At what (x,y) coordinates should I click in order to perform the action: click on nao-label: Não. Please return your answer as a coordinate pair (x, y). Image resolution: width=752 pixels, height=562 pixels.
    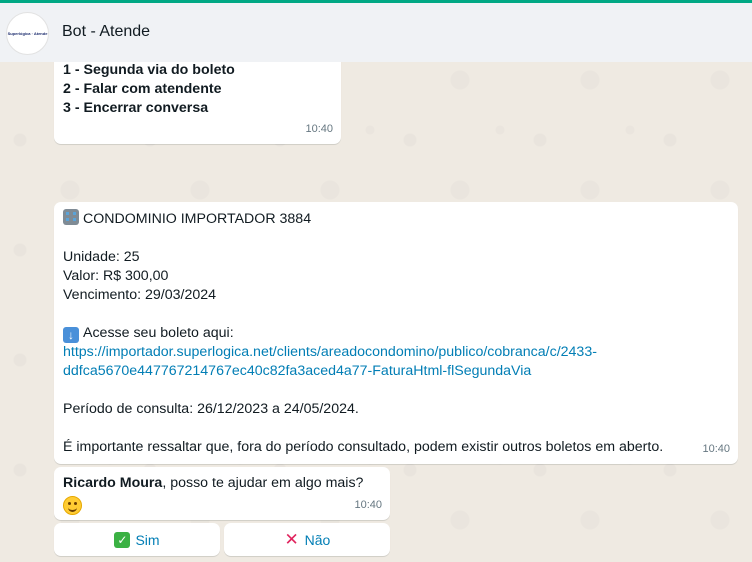
    Looking at the image, I should click on (317, 539).